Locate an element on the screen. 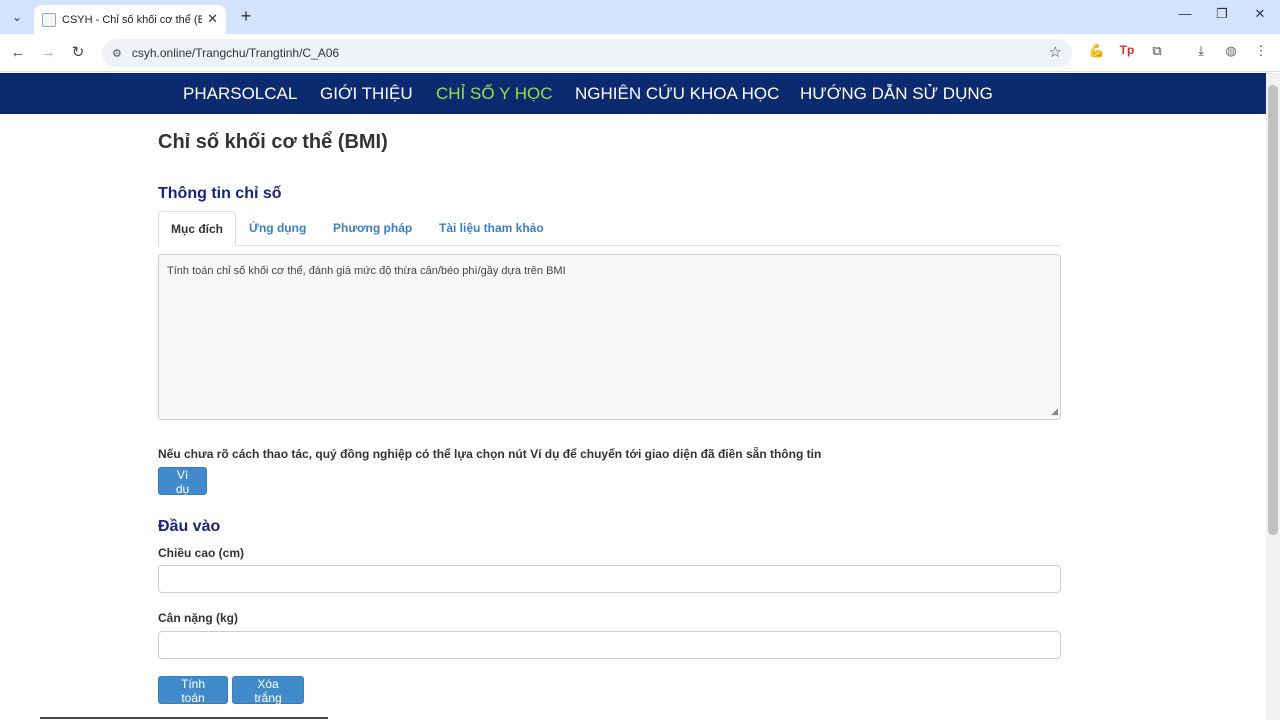 This screenshot has height=720, width=1280. tab-phuong-phap: Phương pháp is located at coordinates (372, 228).